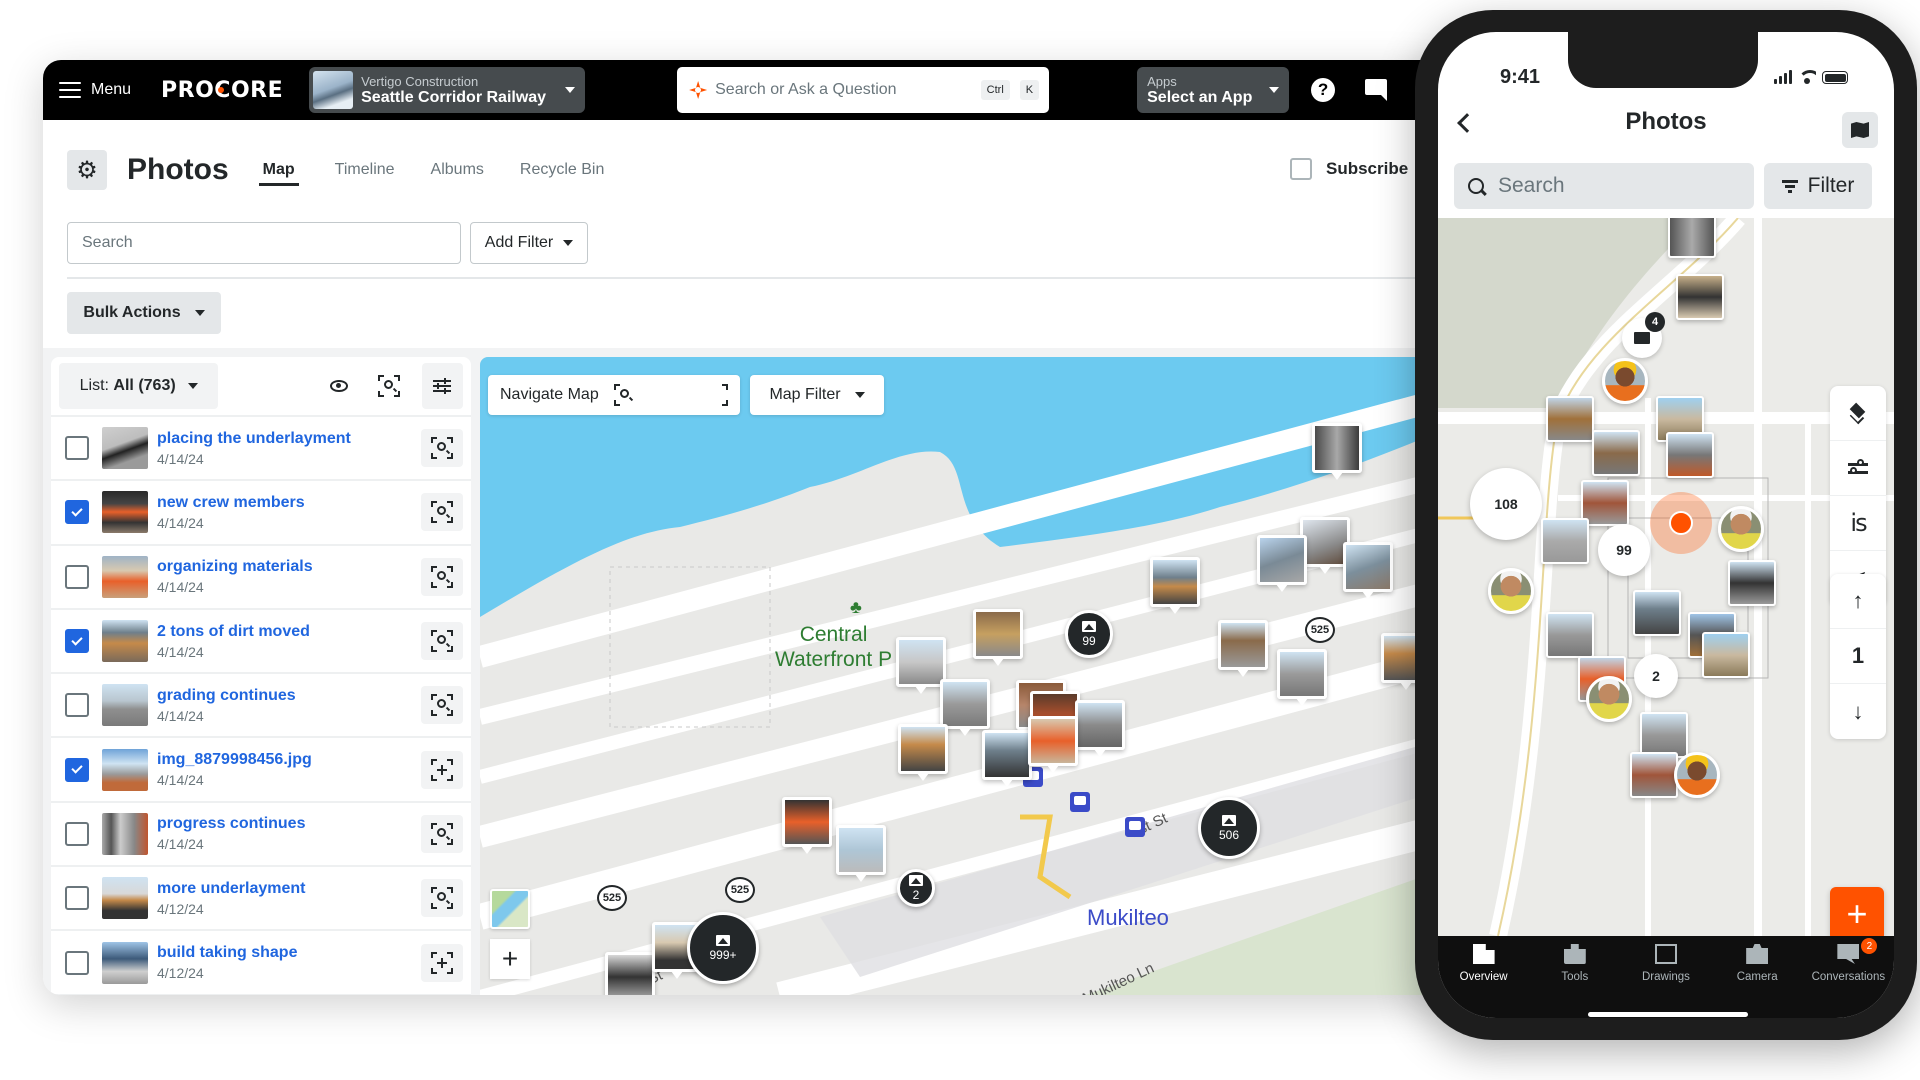  I want to click on menu-button: Menu, so click(95, 90).